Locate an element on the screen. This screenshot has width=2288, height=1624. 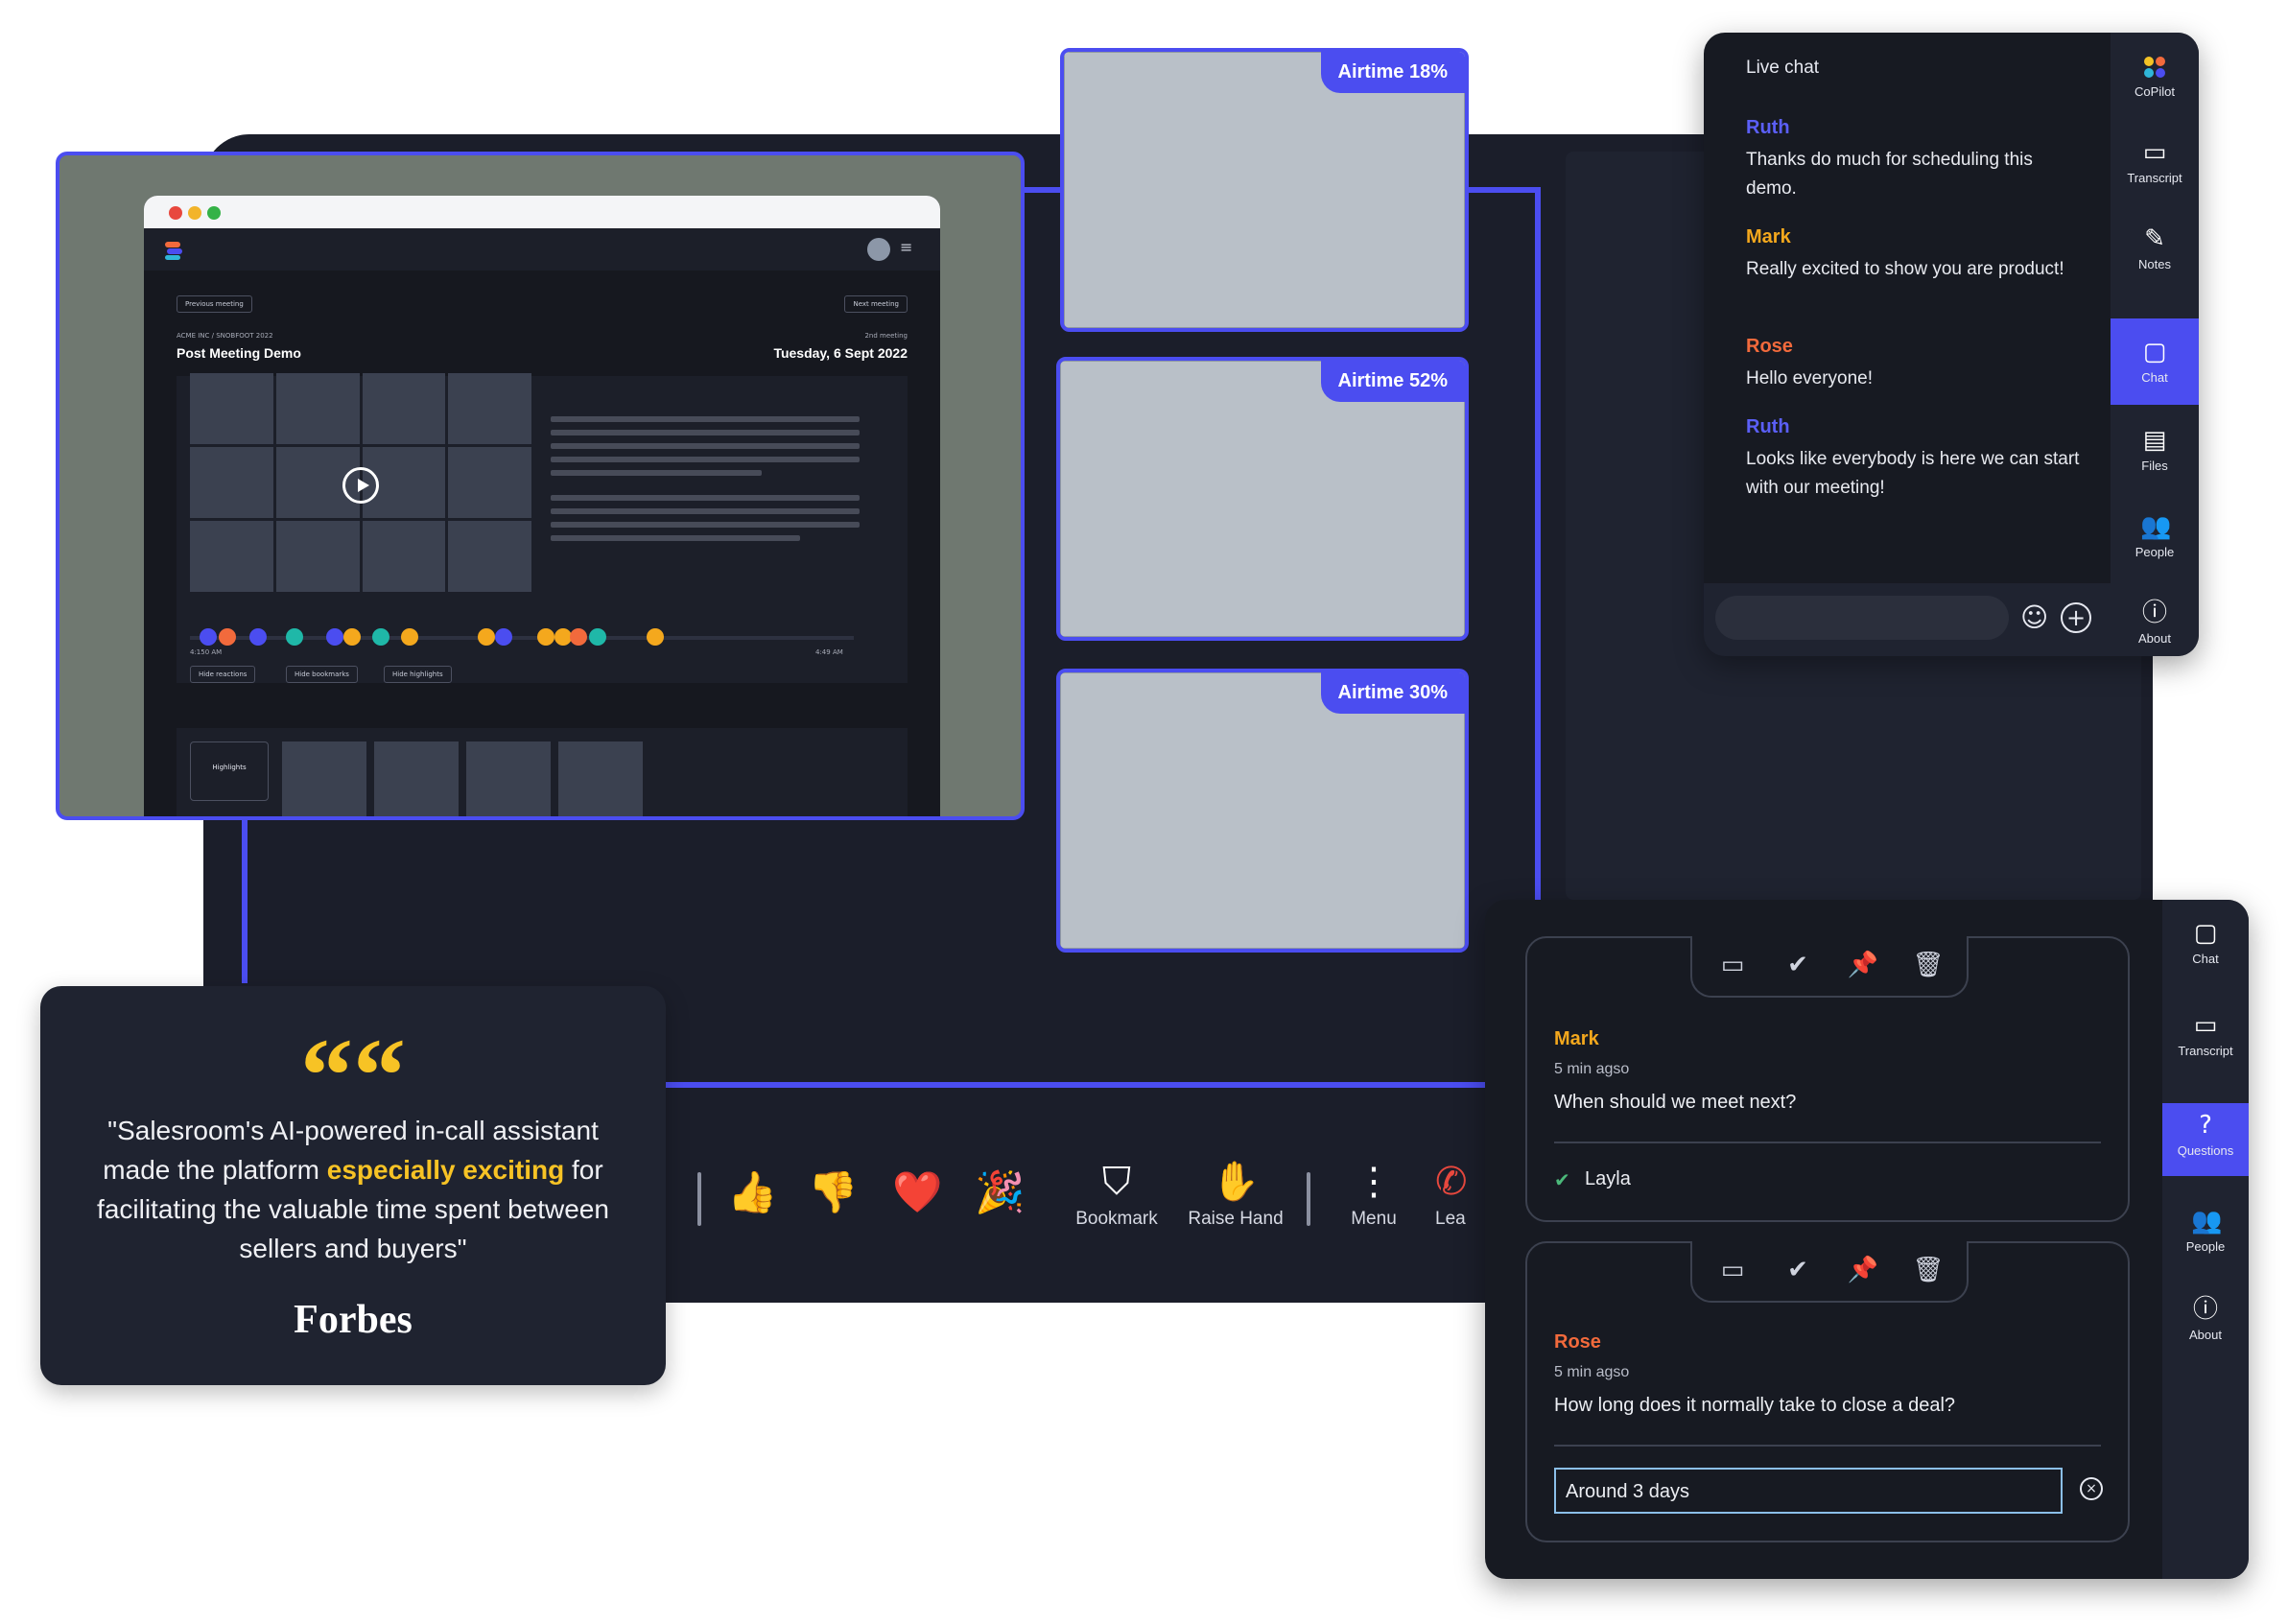
thumbs-up-reaction-button: 👍 is located at coordinates (752, 1192).